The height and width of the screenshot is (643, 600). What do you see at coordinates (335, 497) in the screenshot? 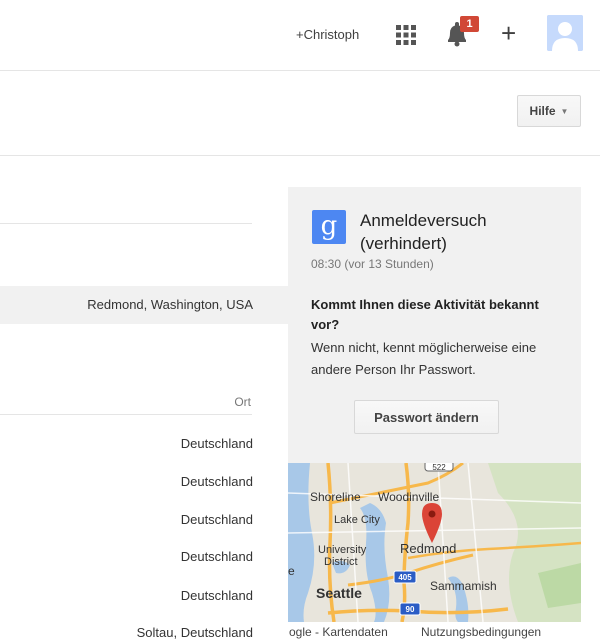
I see `map-label-shoreline: Shoreline` at bounding box center [335, 497].